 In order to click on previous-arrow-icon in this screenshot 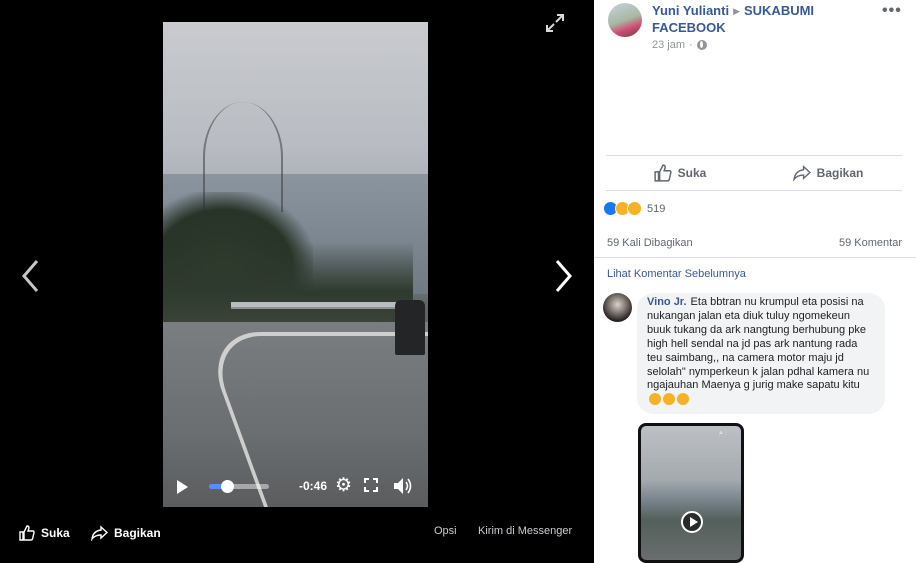, I will do `click(31, 276)`.